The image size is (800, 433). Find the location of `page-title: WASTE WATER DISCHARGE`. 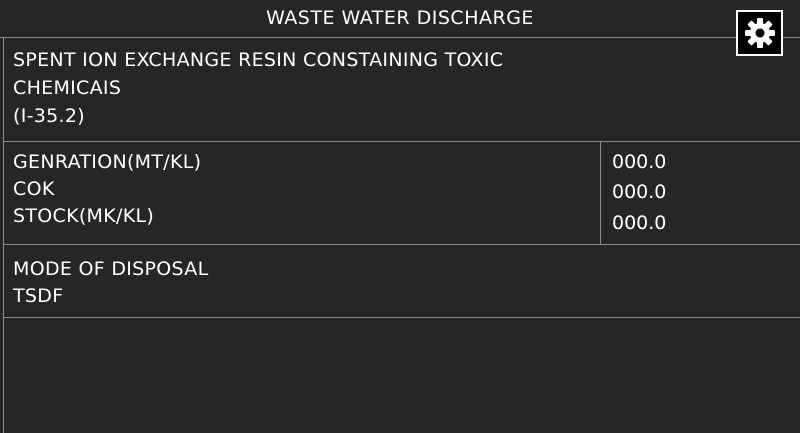

page-title: WASTE WATER DISCHARGE is located at coordinates (400, 18).